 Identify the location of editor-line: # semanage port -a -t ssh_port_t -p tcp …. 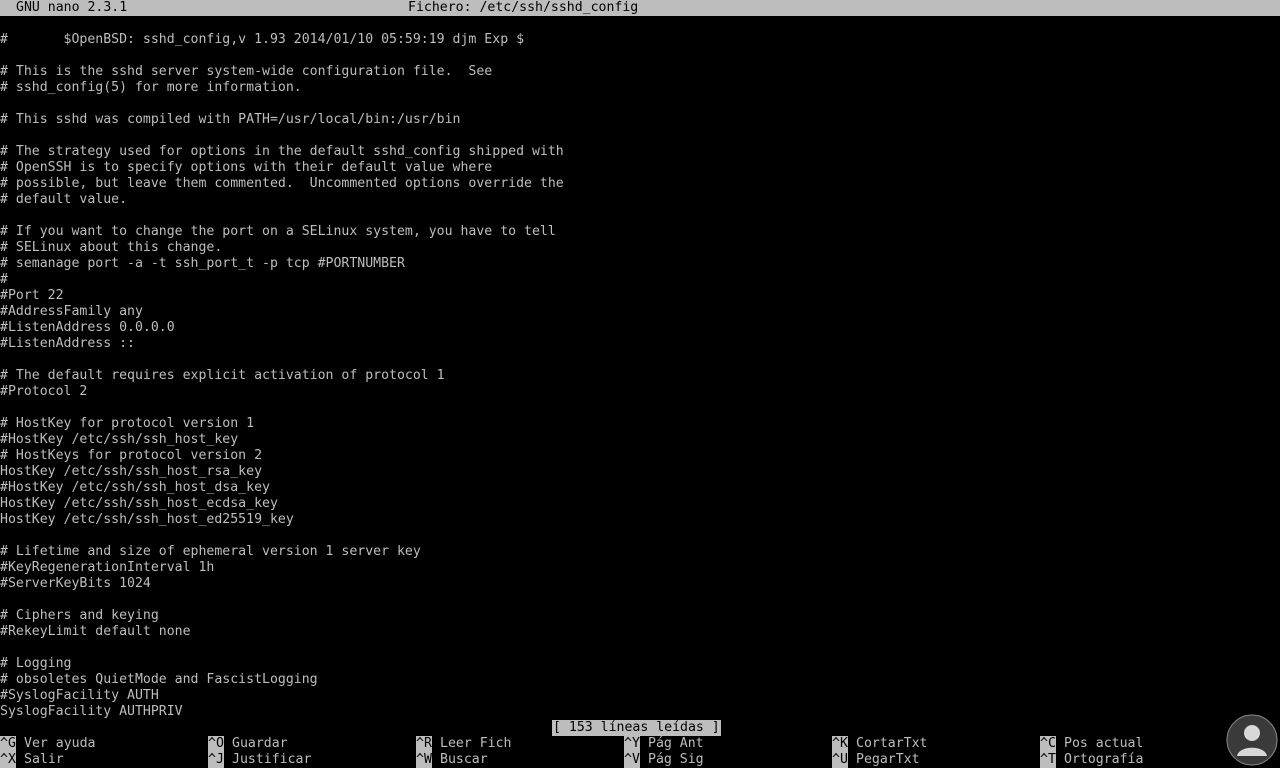
(640, 264).